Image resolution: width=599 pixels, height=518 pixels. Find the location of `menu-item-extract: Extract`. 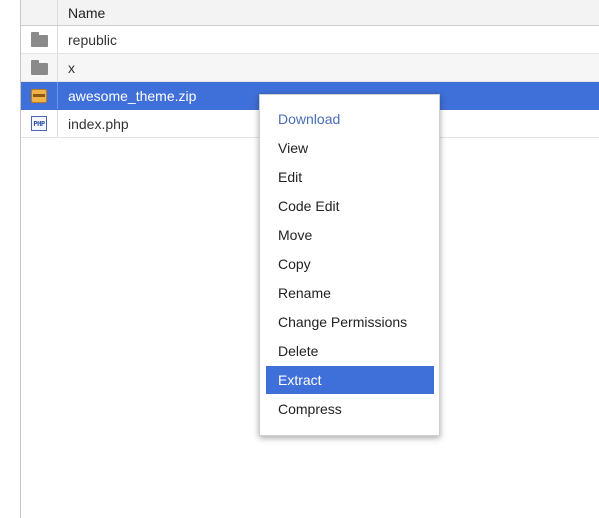

menu-item-extract: Extract is located at coordinates (350, 380).